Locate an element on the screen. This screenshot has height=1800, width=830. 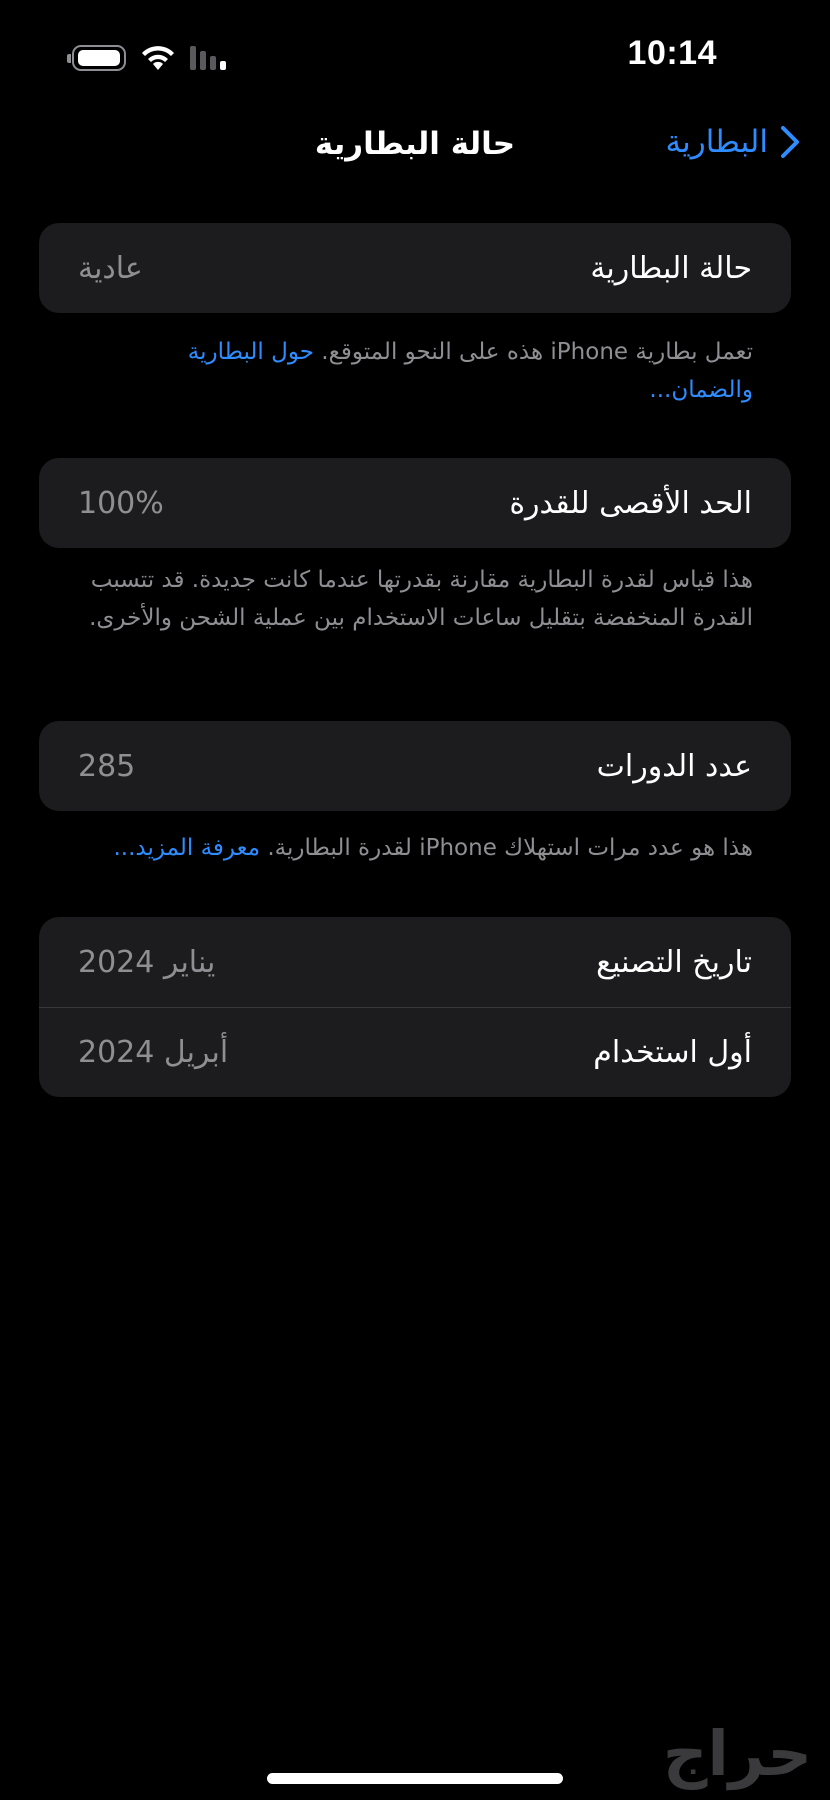
home-indicator is located at coordinates (415, 1778).